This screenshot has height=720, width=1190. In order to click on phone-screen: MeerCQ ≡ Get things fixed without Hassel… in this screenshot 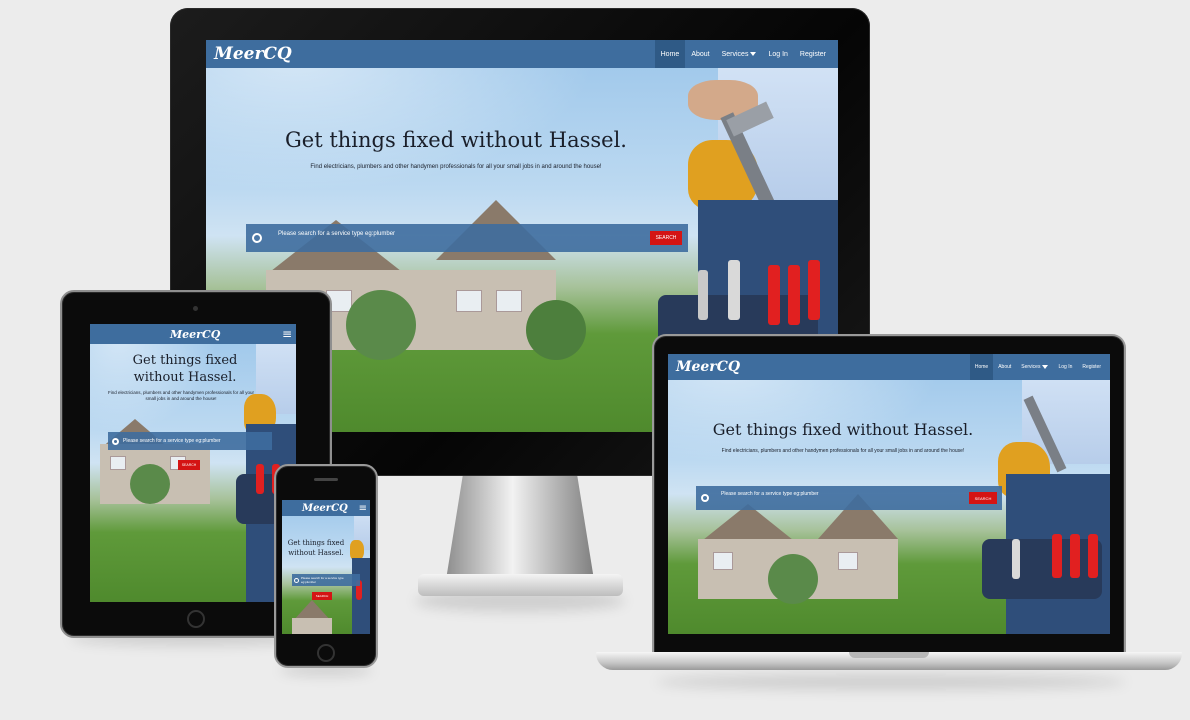, I will do `click(326, 567)`.